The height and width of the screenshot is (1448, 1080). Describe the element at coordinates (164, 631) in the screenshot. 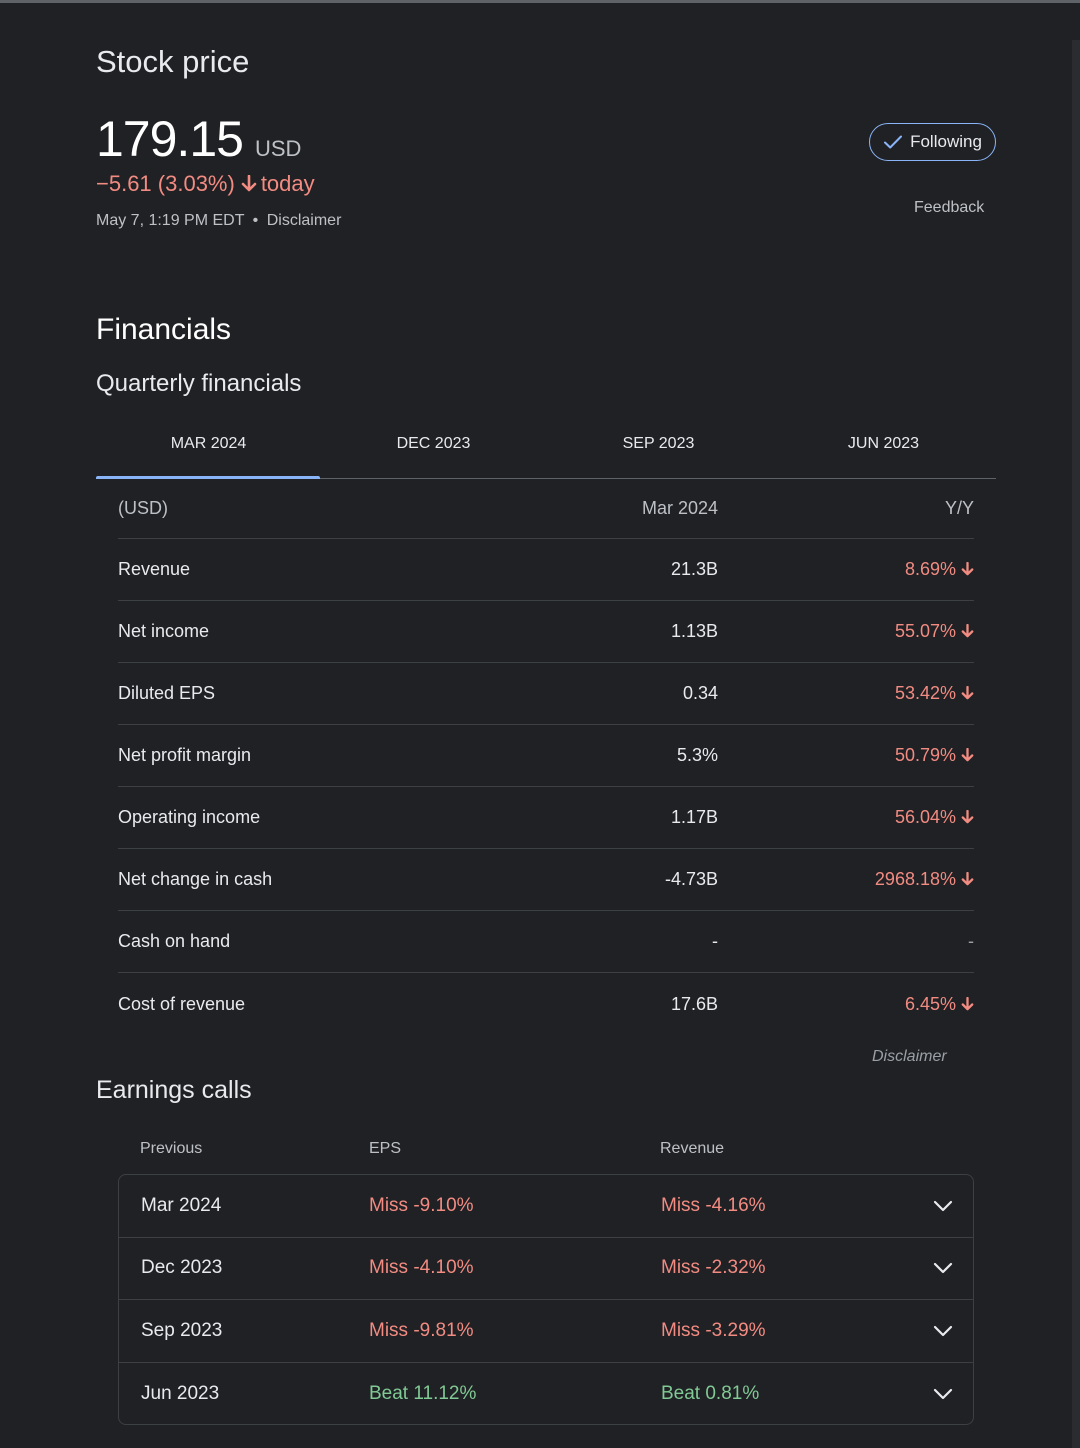

I see `row-label: Net income` at that location.